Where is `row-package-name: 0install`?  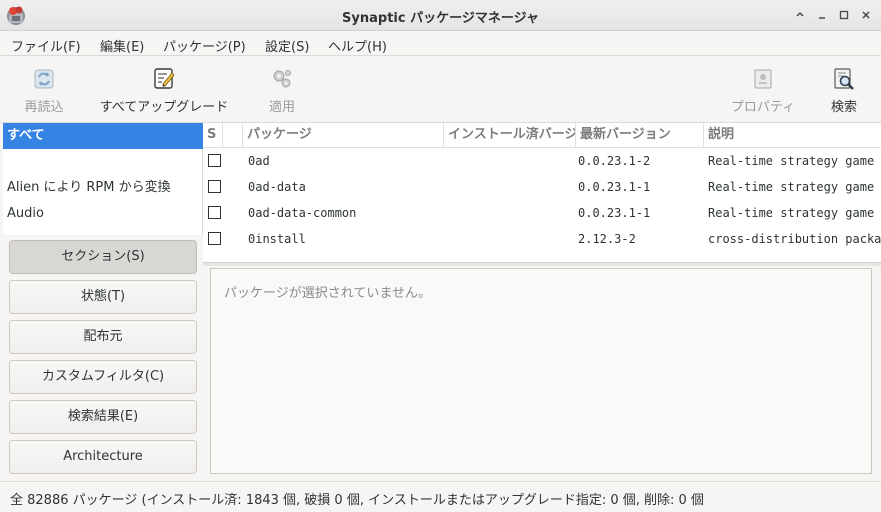 row-package-name: 0install is located at coordinates (277, 239).